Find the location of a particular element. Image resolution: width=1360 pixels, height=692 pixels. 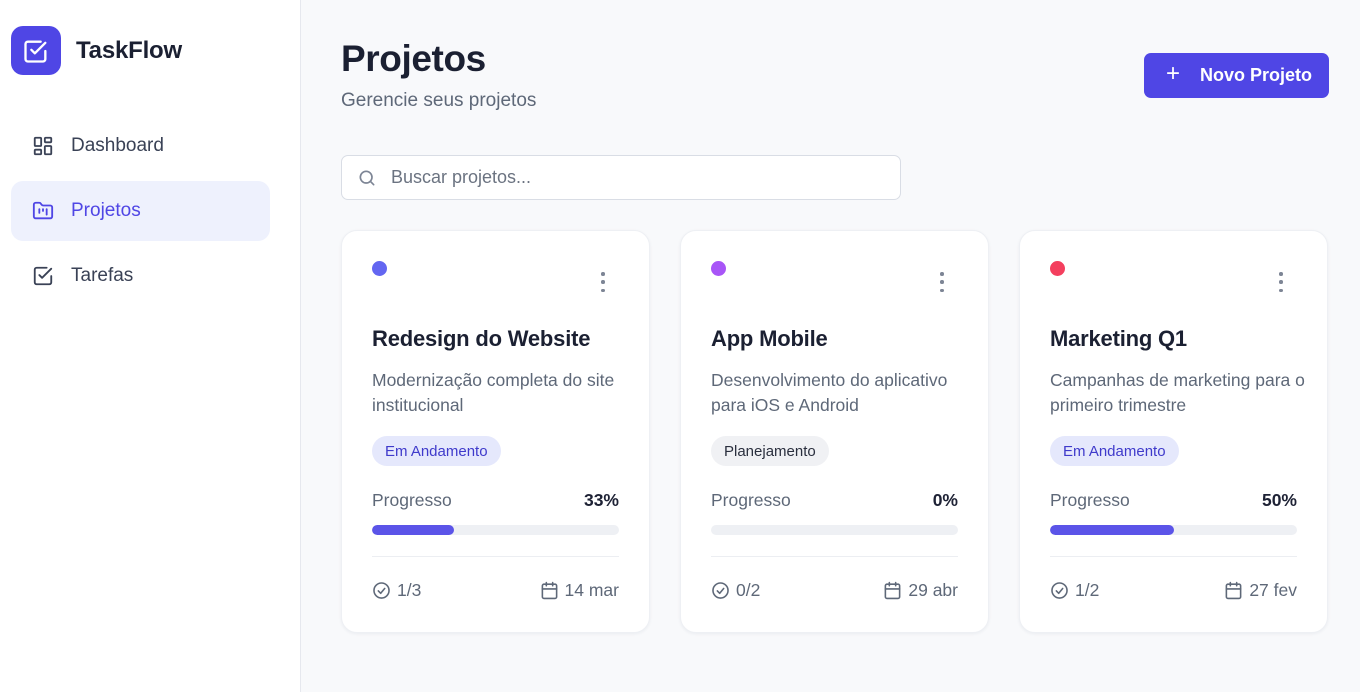

search-icon is located at coordinates (367, 178).